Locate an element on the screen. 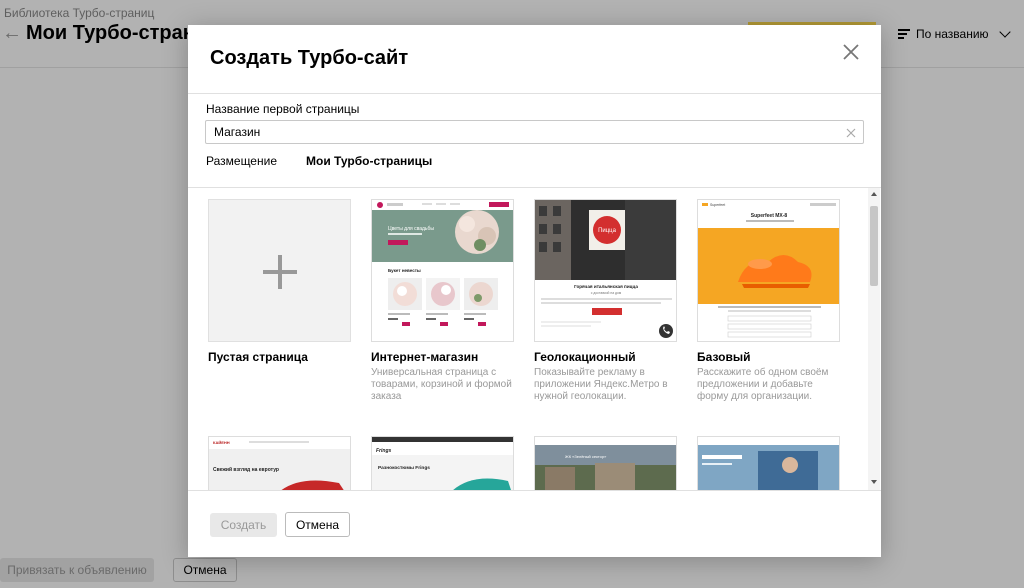 Image resolution: width=1024 pixels, height=588 pixels. template-thumbnail: Superfeet Superfeet MX-8 is located at coordinates (768, 270).